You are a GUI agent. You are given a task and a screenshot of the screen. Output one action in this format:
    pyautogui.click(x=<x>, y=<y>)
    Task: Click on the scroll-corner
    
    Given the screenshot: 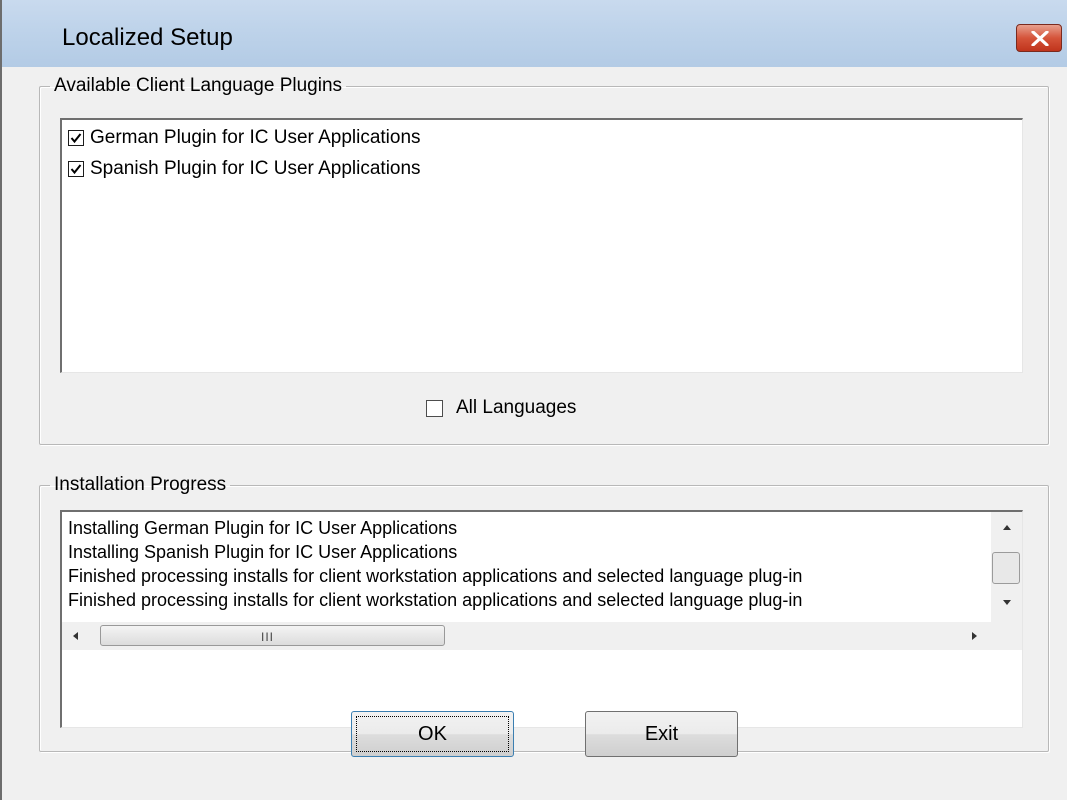 What is the action you would take?
    pyautogui.click(x=1006, y=636)
    